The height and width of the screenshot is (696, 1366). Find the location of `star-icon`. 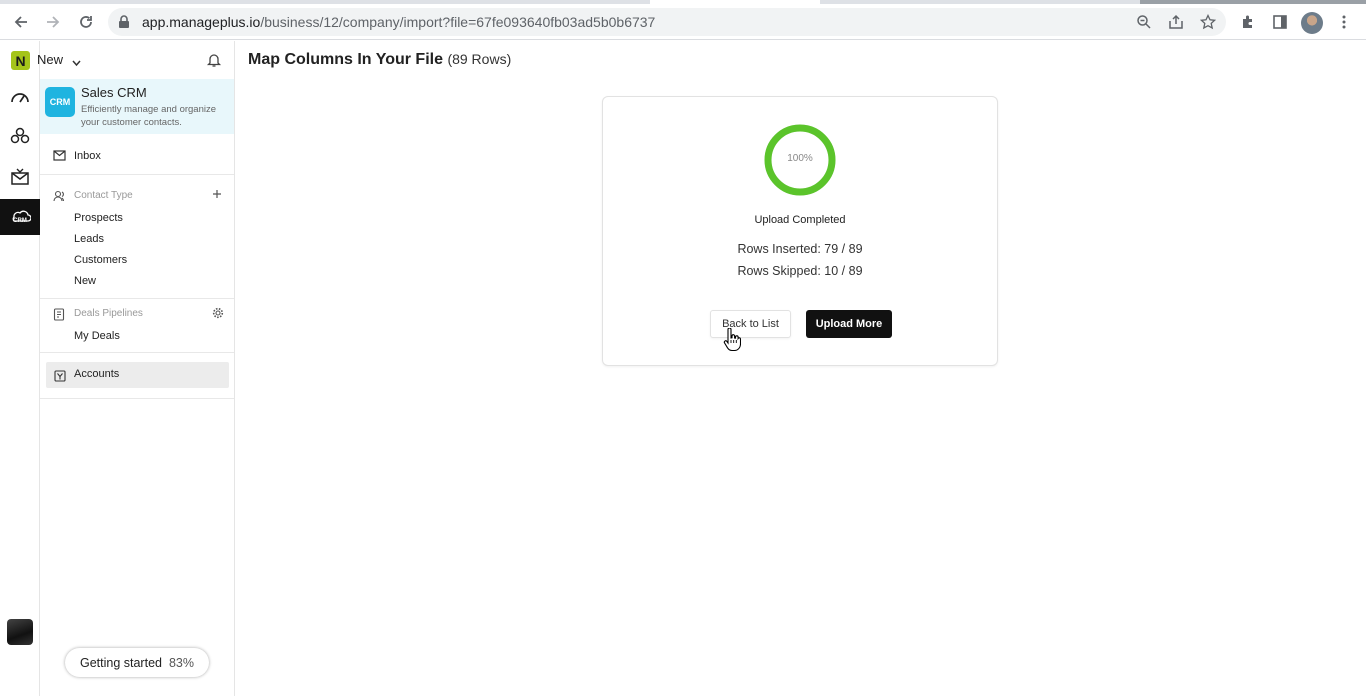

star-icon is located at coordinates (1208, 24).